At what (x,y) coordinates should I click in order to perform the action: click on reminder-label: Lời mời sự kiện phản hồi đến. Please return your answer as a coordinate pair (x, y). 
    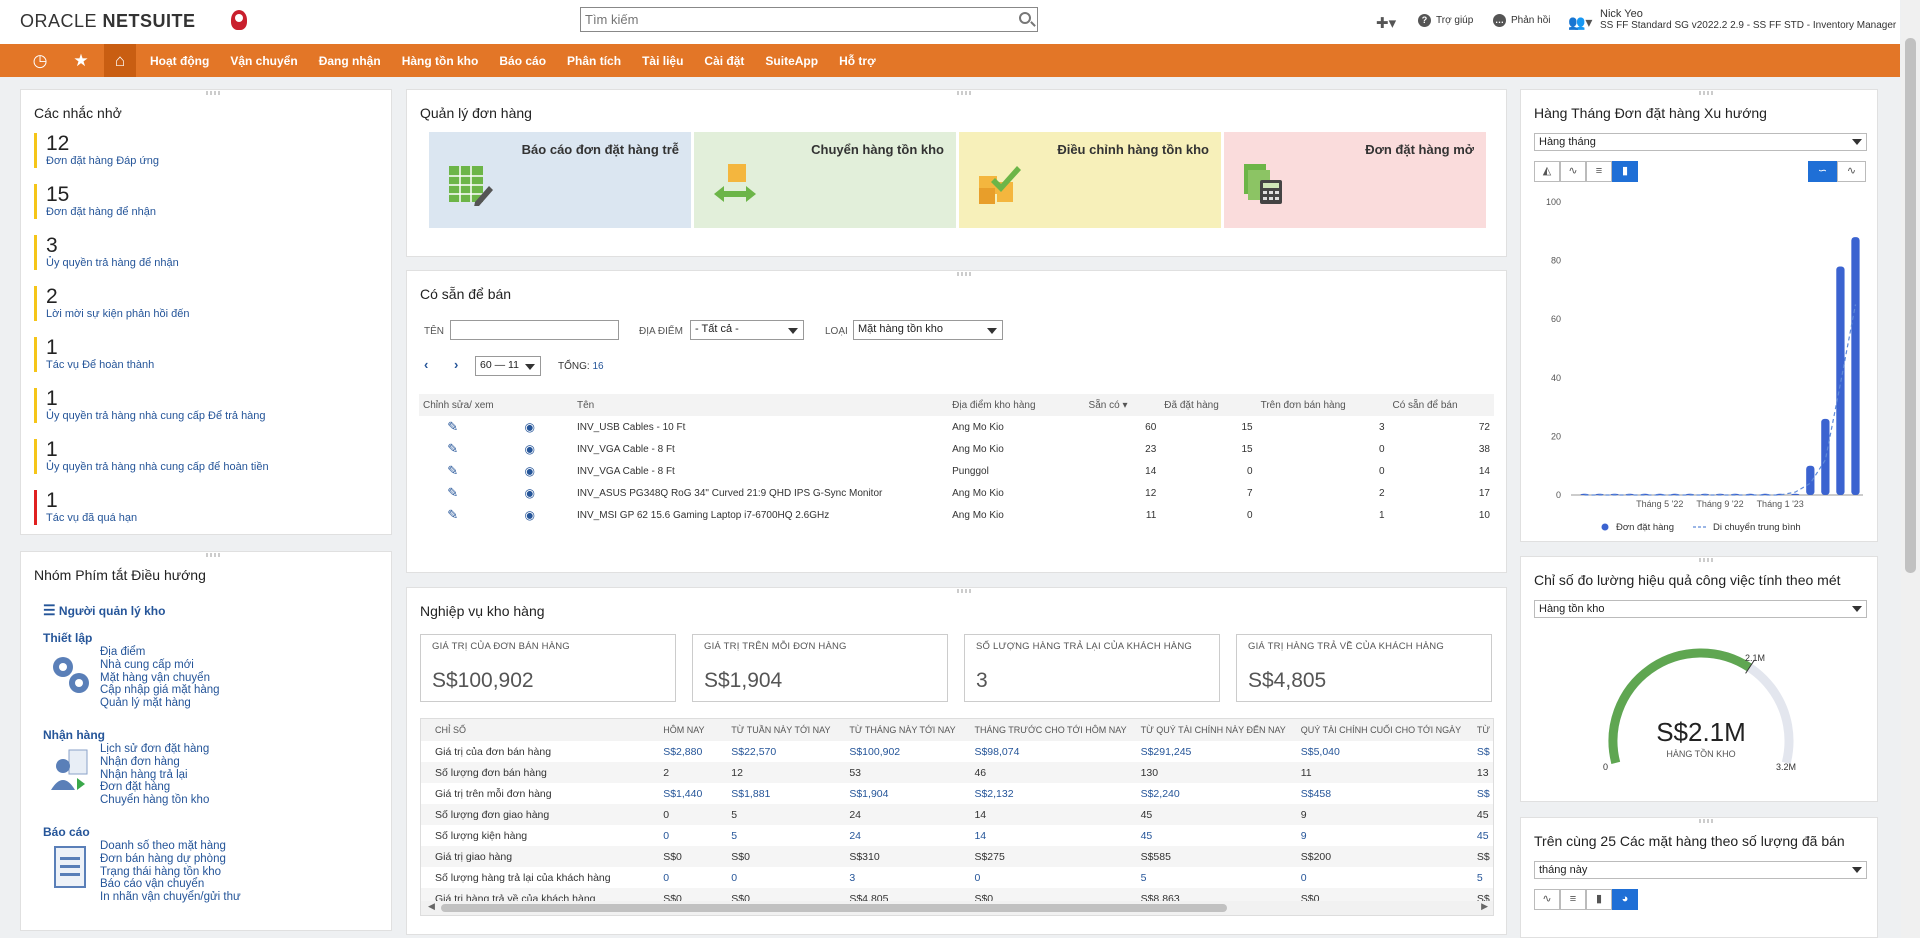
    Looking at the image, I should click on (117, 314).